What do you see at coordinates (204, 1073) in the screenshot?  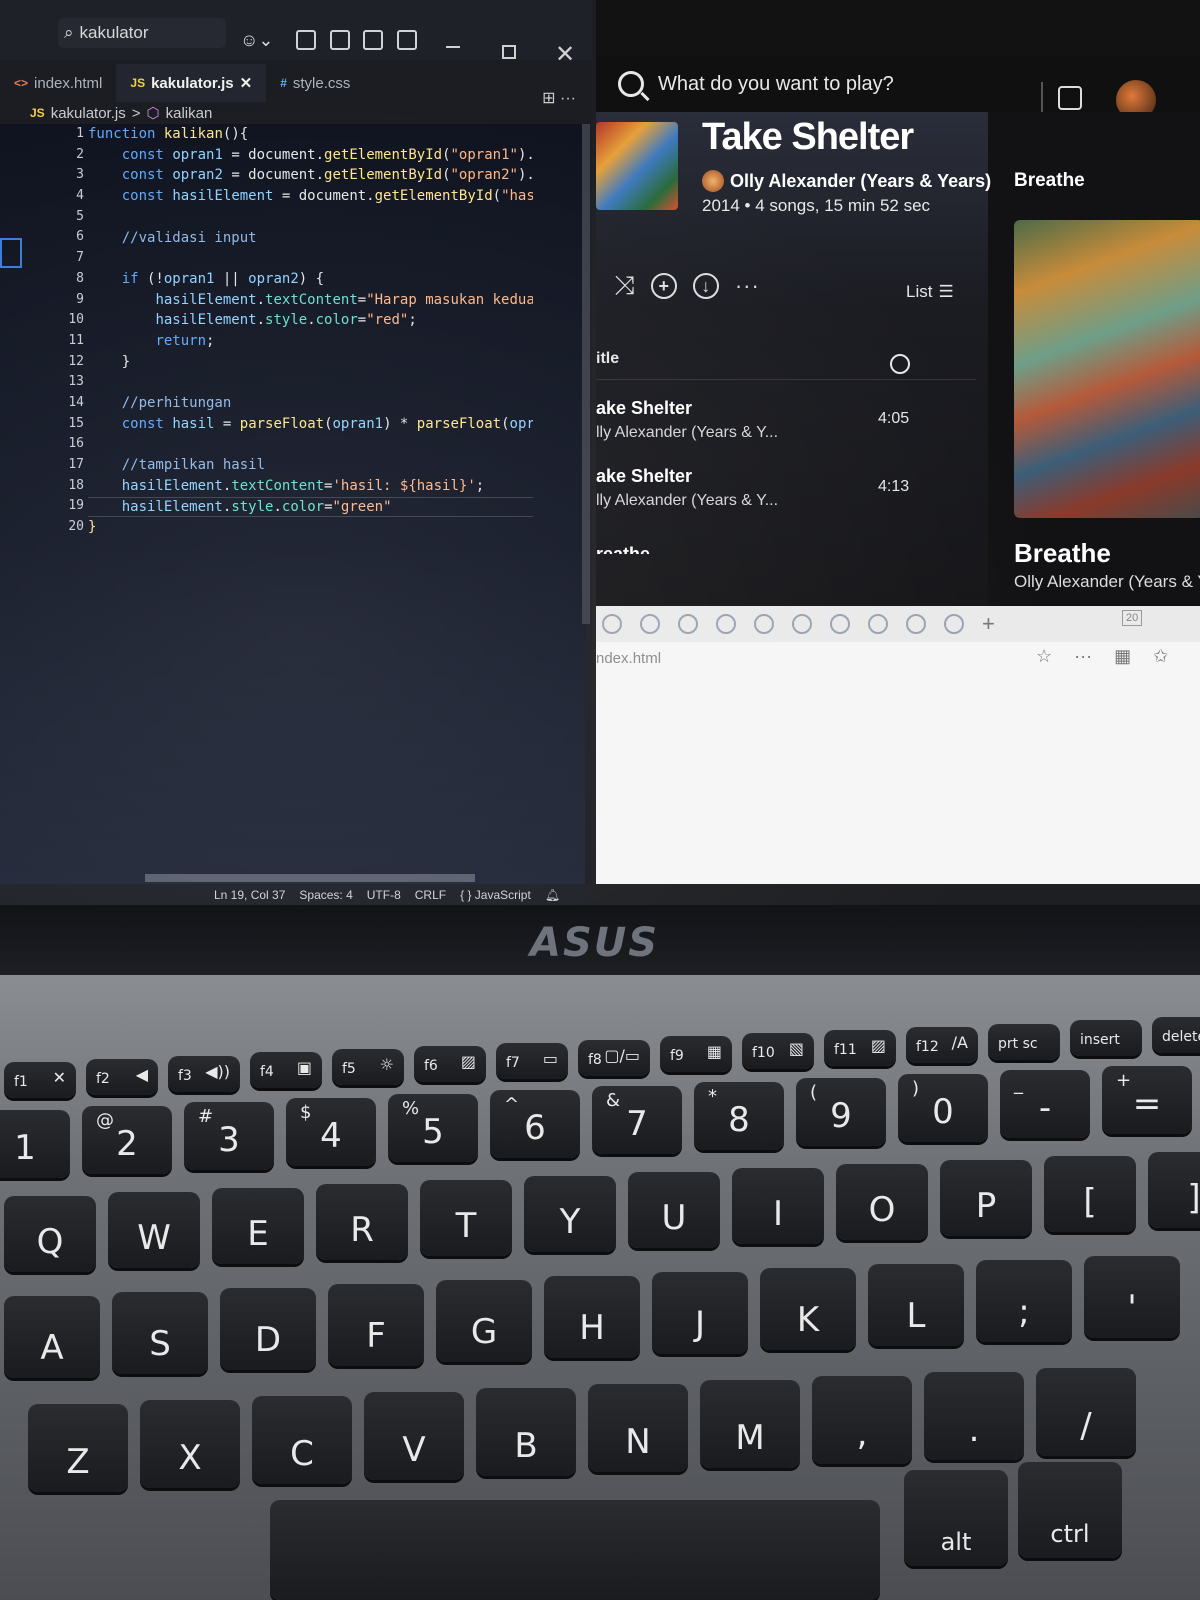 I see `key-fn: f3 ◀))` at bounding box center [204, 1073].